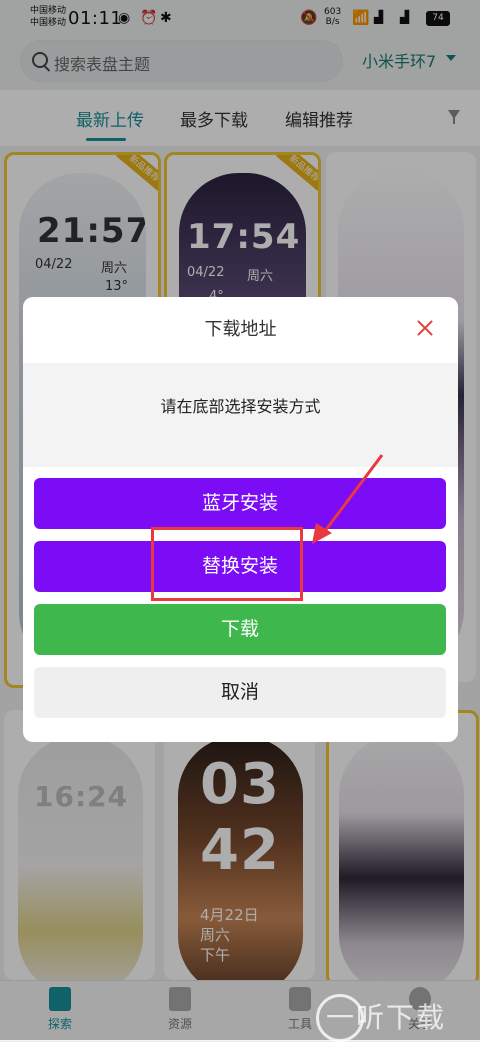 The width and height of the screenshot is (480, 1042). I want to click on watermark: 一听下载, so click(386, 1017).